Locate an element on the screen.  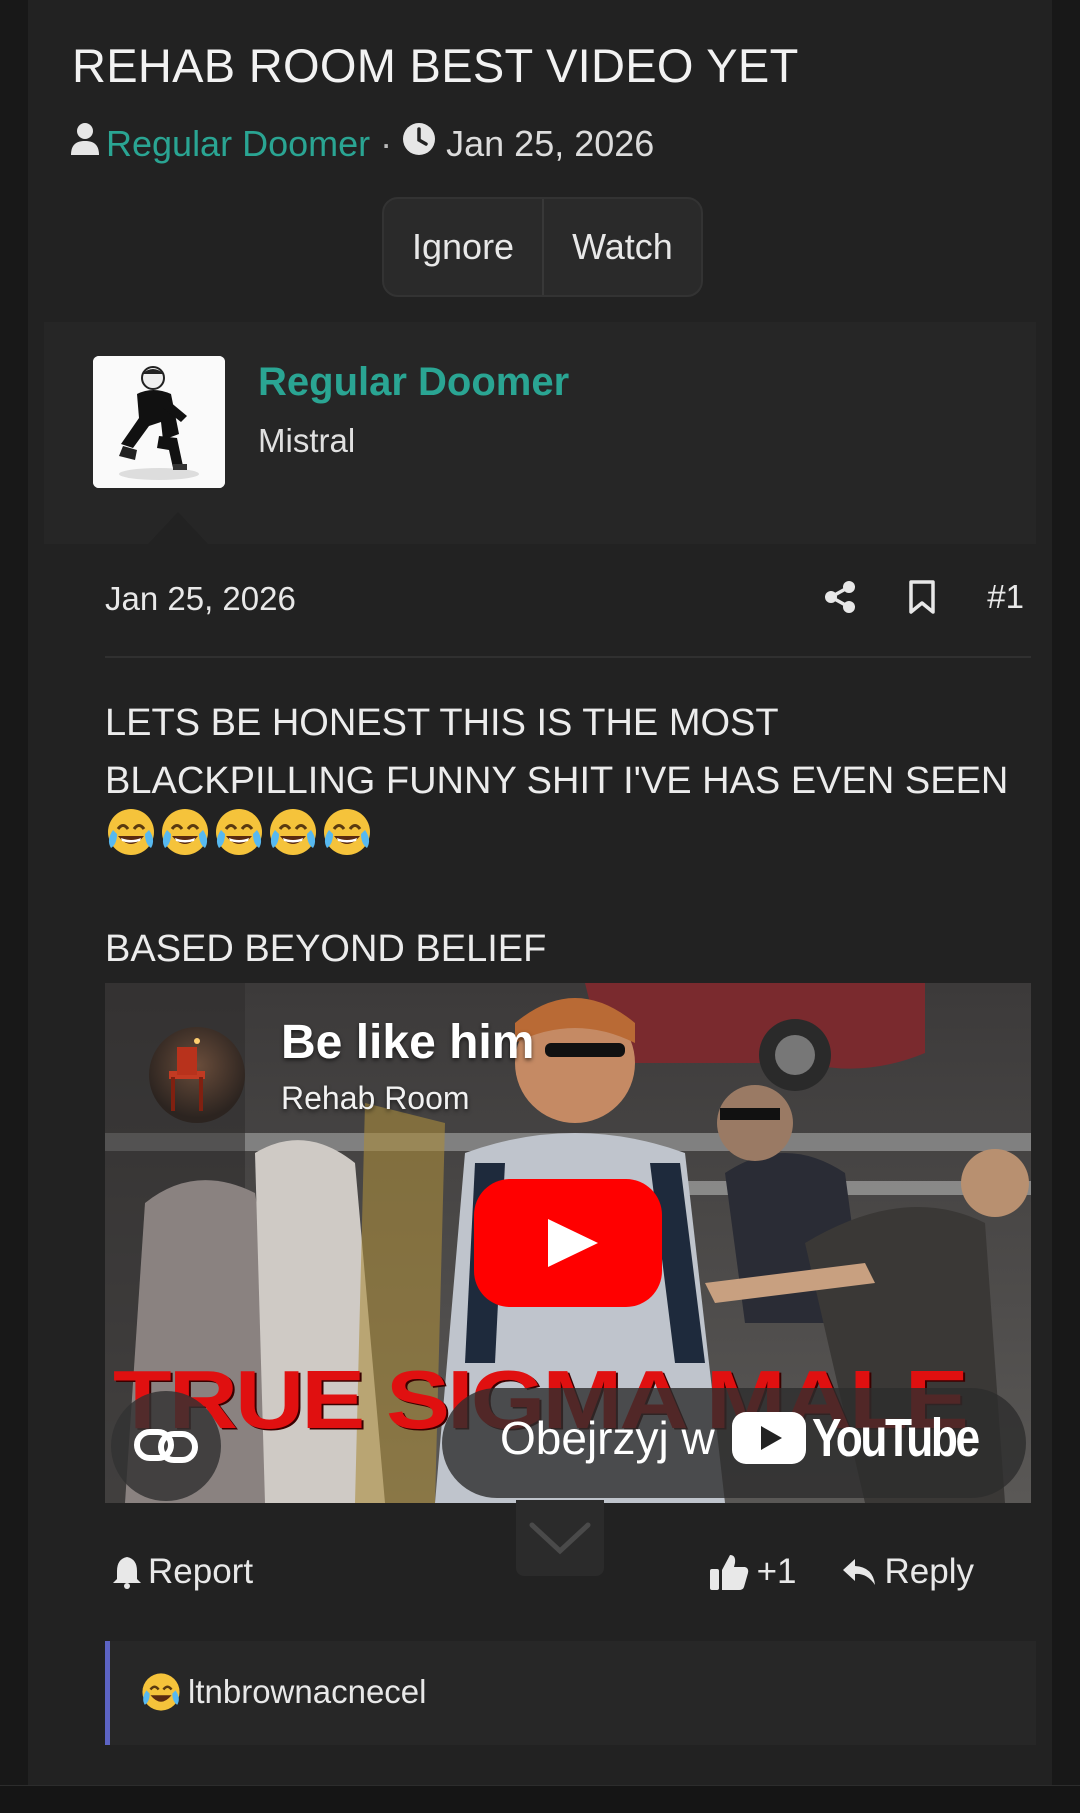
link-icon is located at coordinates (166, 1446).